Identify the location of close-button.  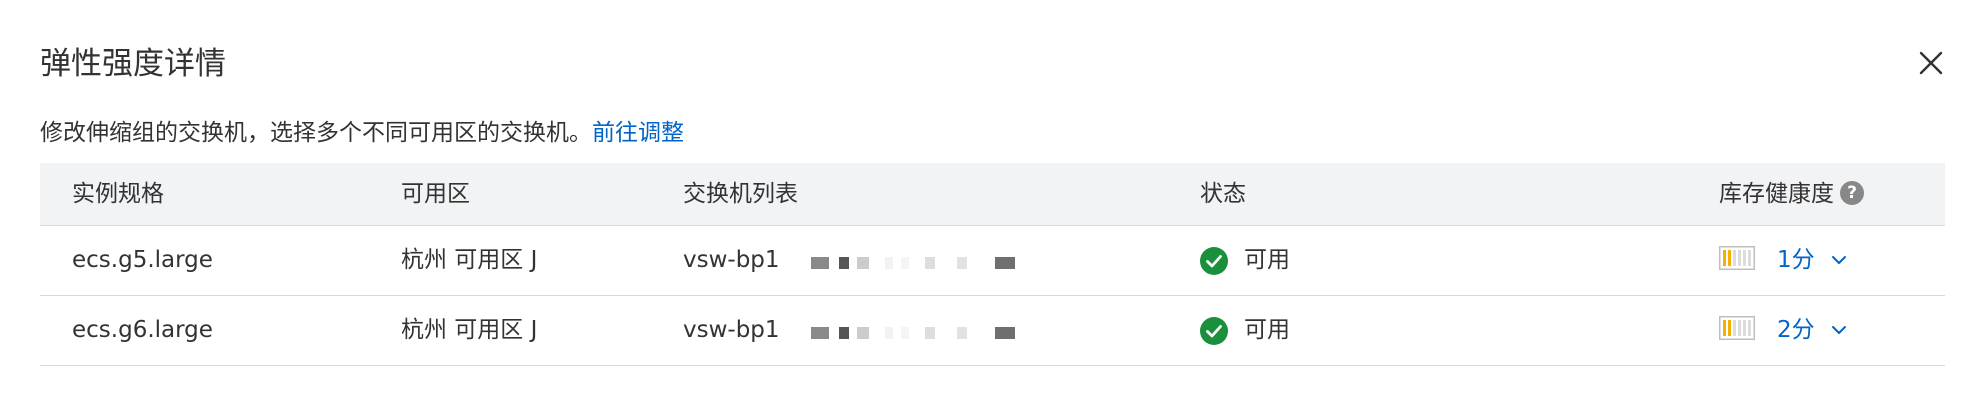
(1931, 63).